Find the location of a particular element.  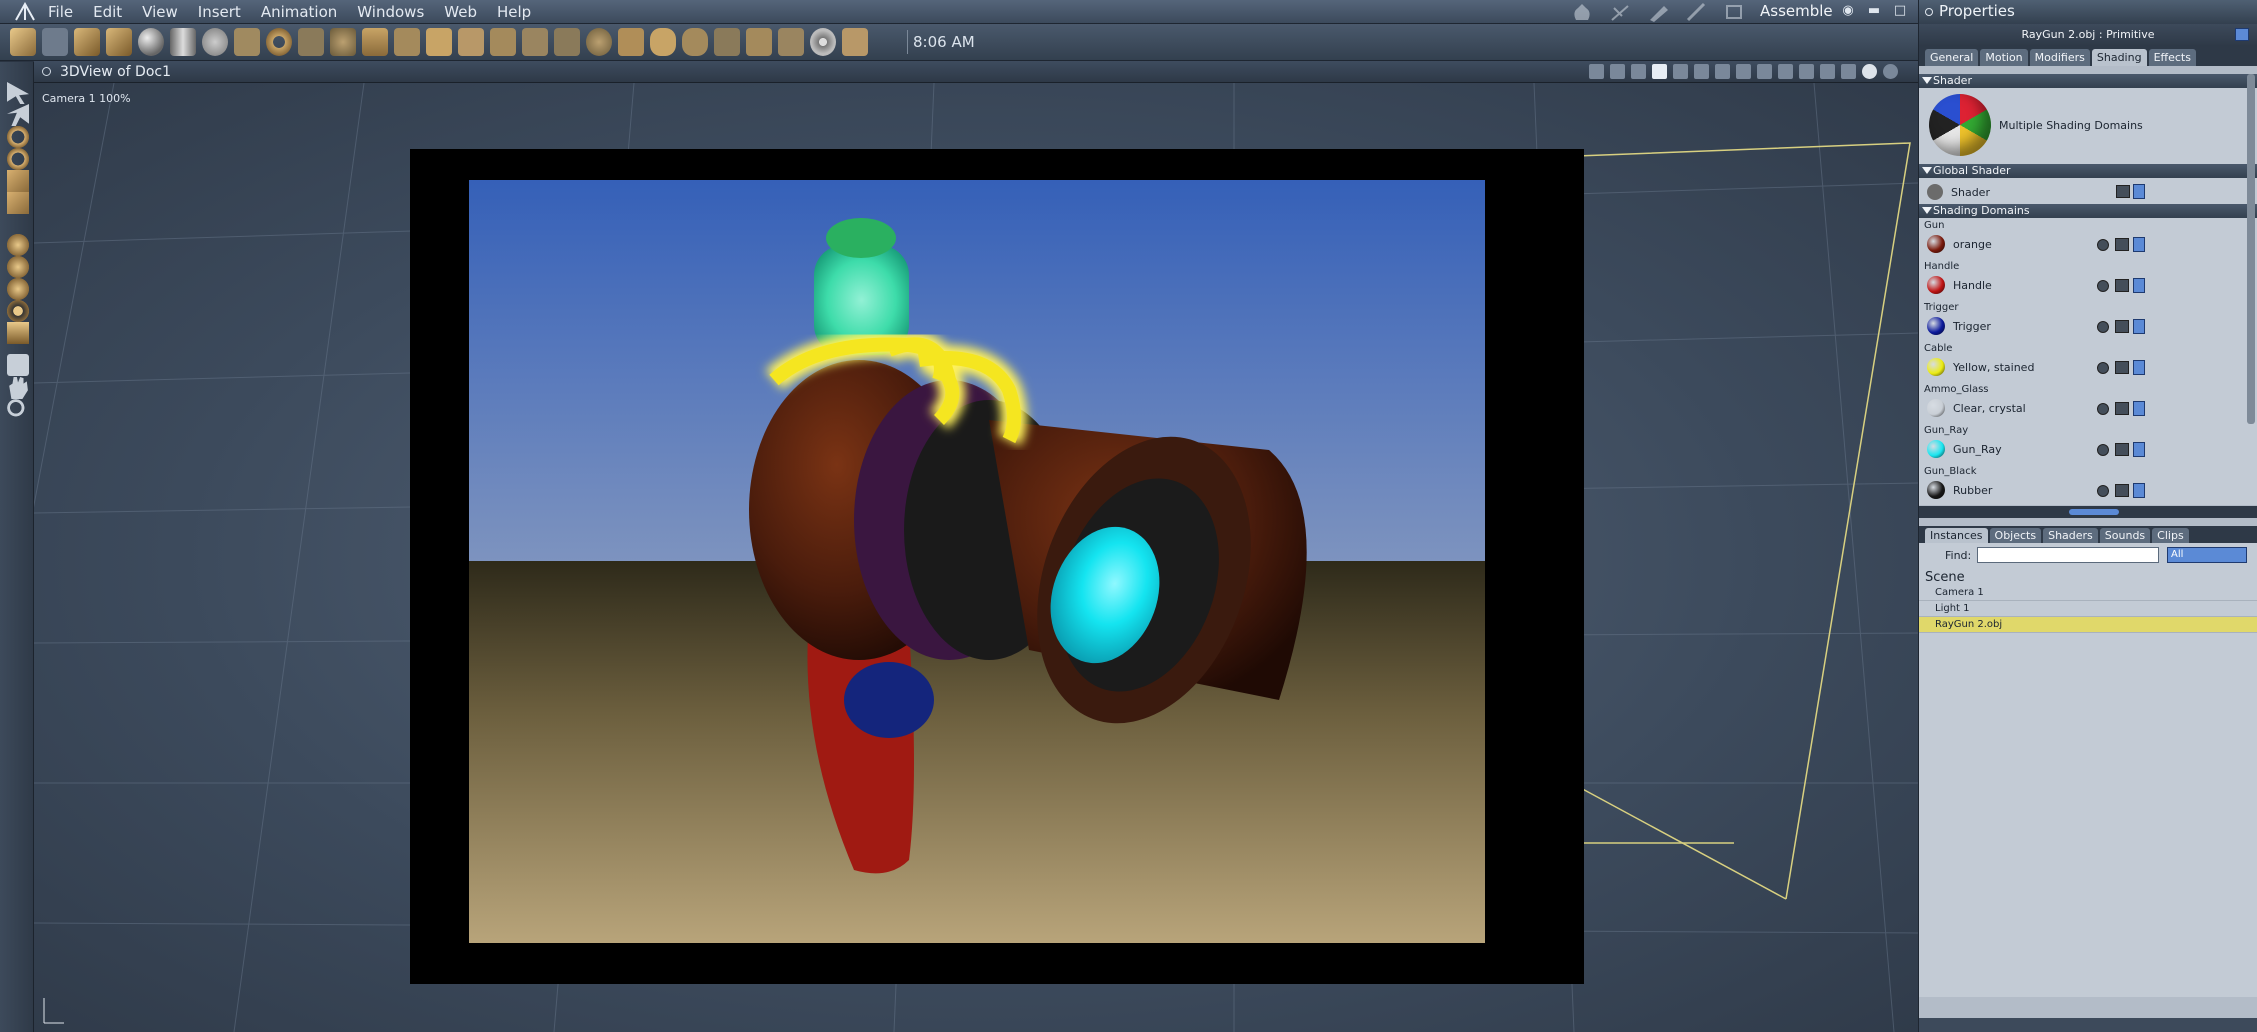

translate-xyz-icon is located at coordinates (18, 245).